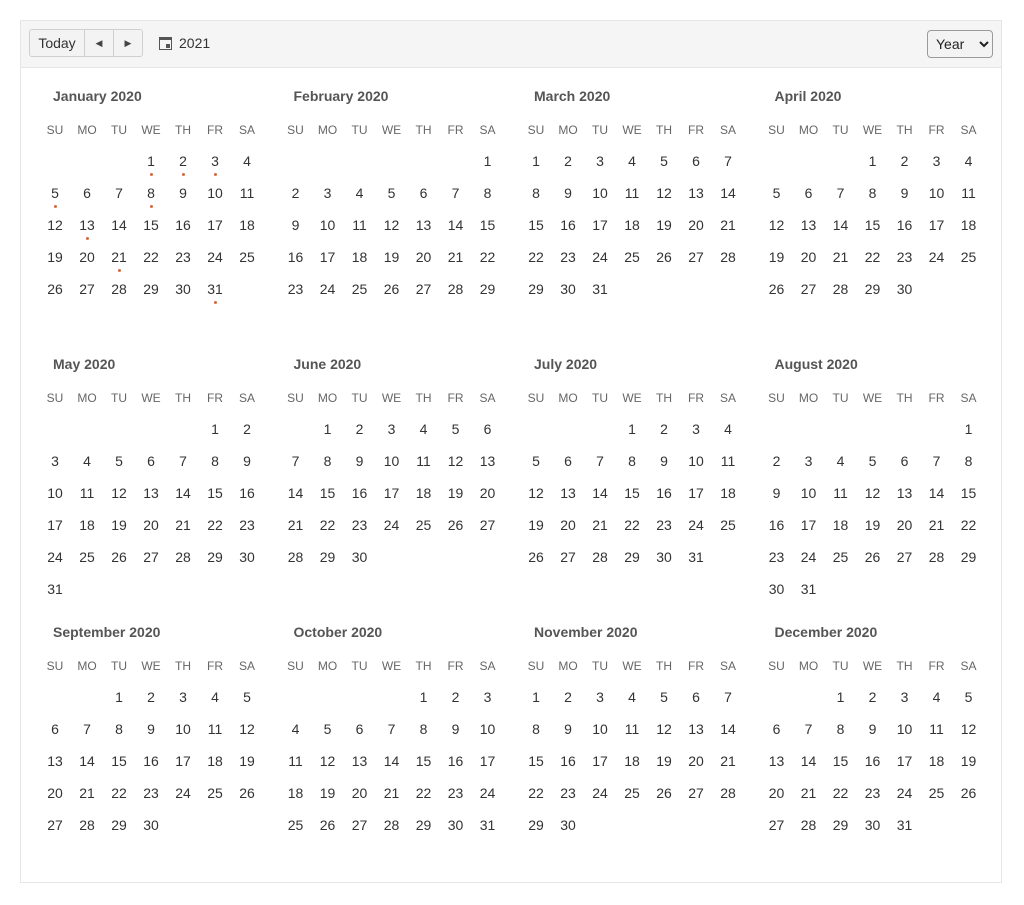  I want to click on month-title: December 2020, so click(826, 632).